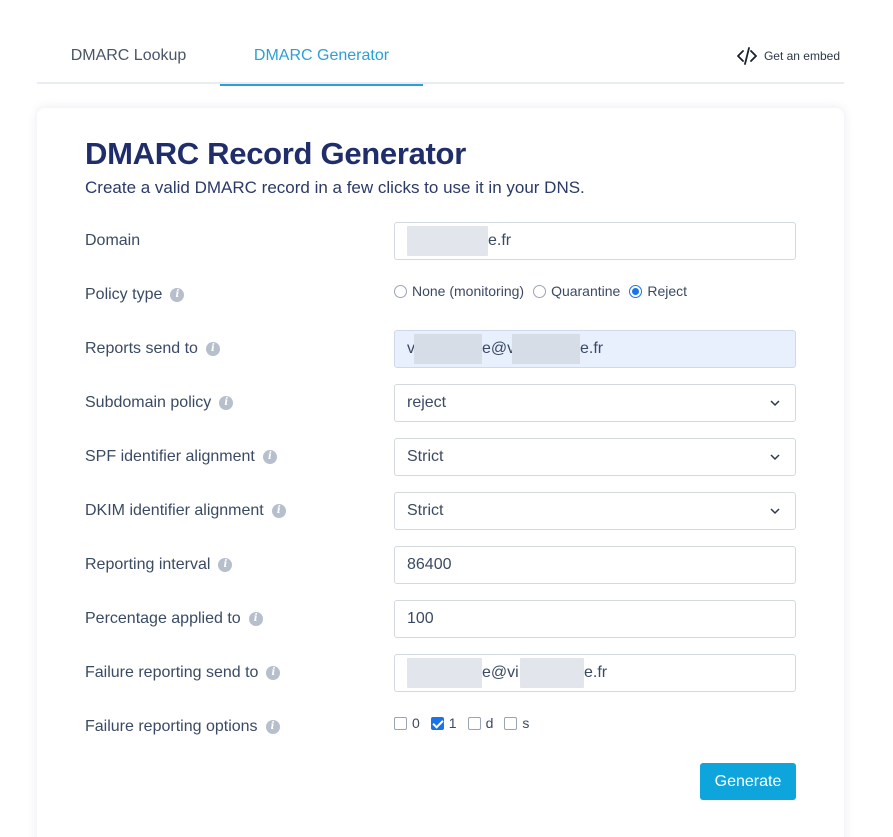 This screenshot has width=893, height=837. What do you see at coordinates (667, 291) in the screenshot?
I see `option-label: Reject` at bounding box center [667, 291].